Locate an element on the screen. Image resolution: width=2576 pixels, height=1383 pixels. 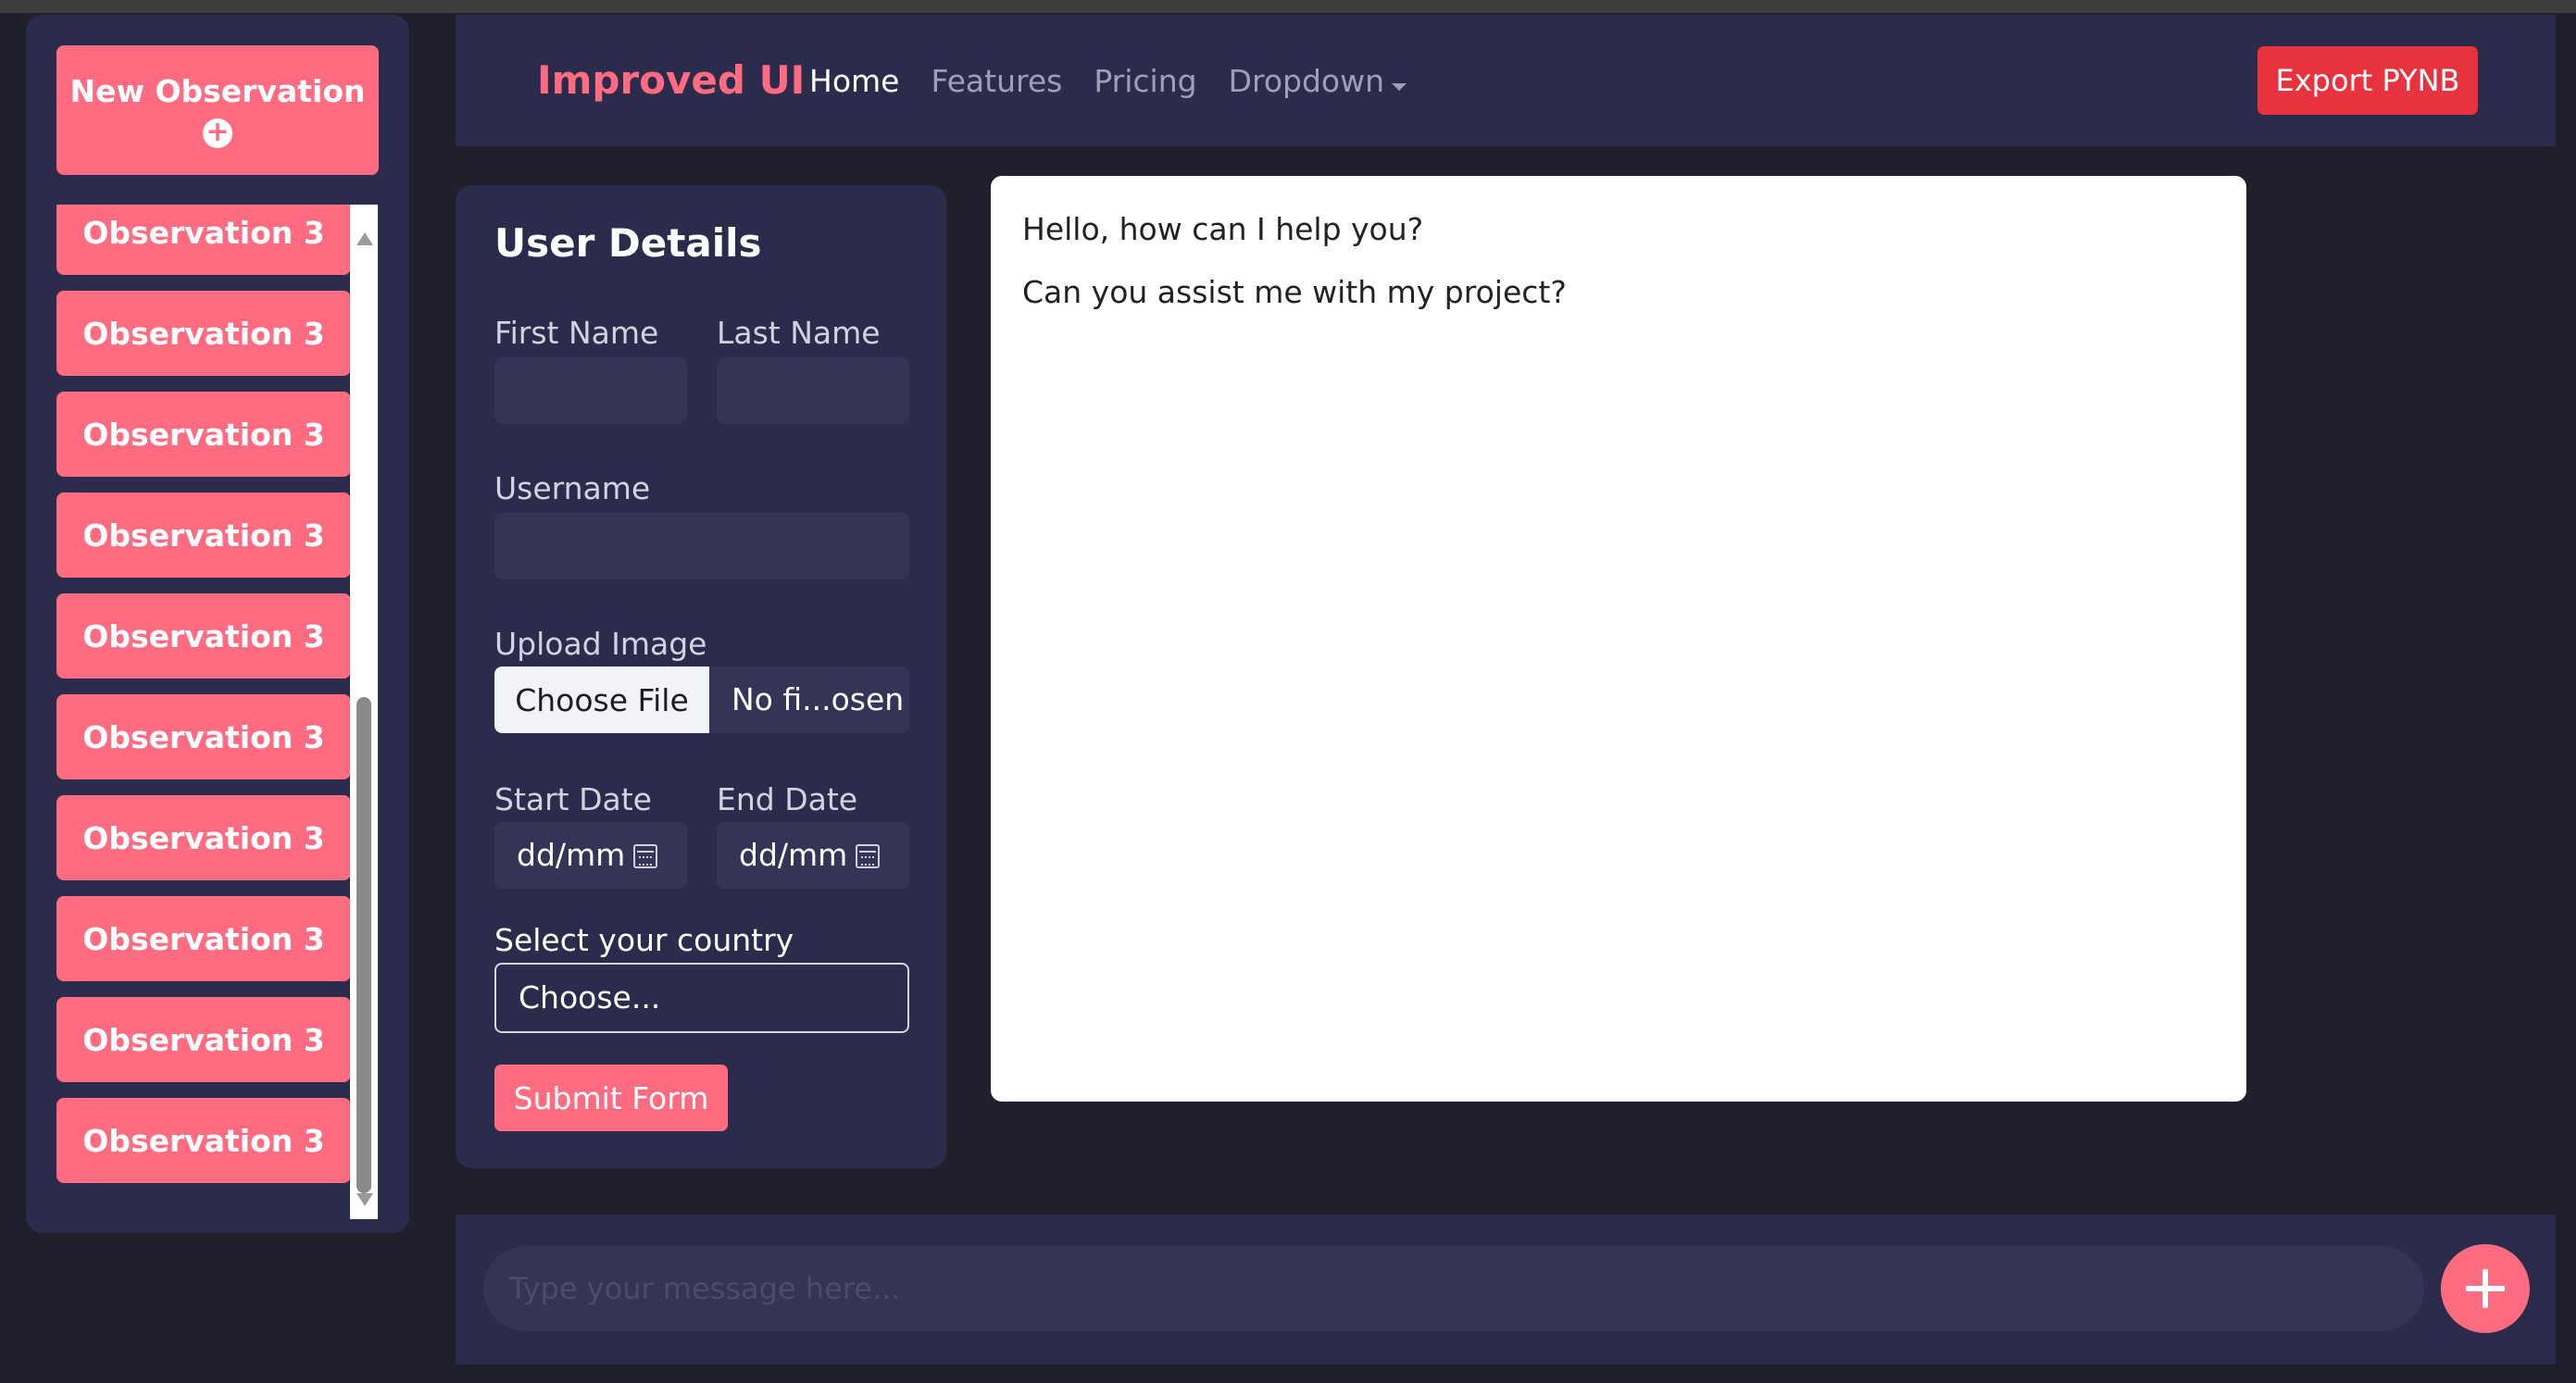
scroll-thumb is located at coordinates (363, 945).